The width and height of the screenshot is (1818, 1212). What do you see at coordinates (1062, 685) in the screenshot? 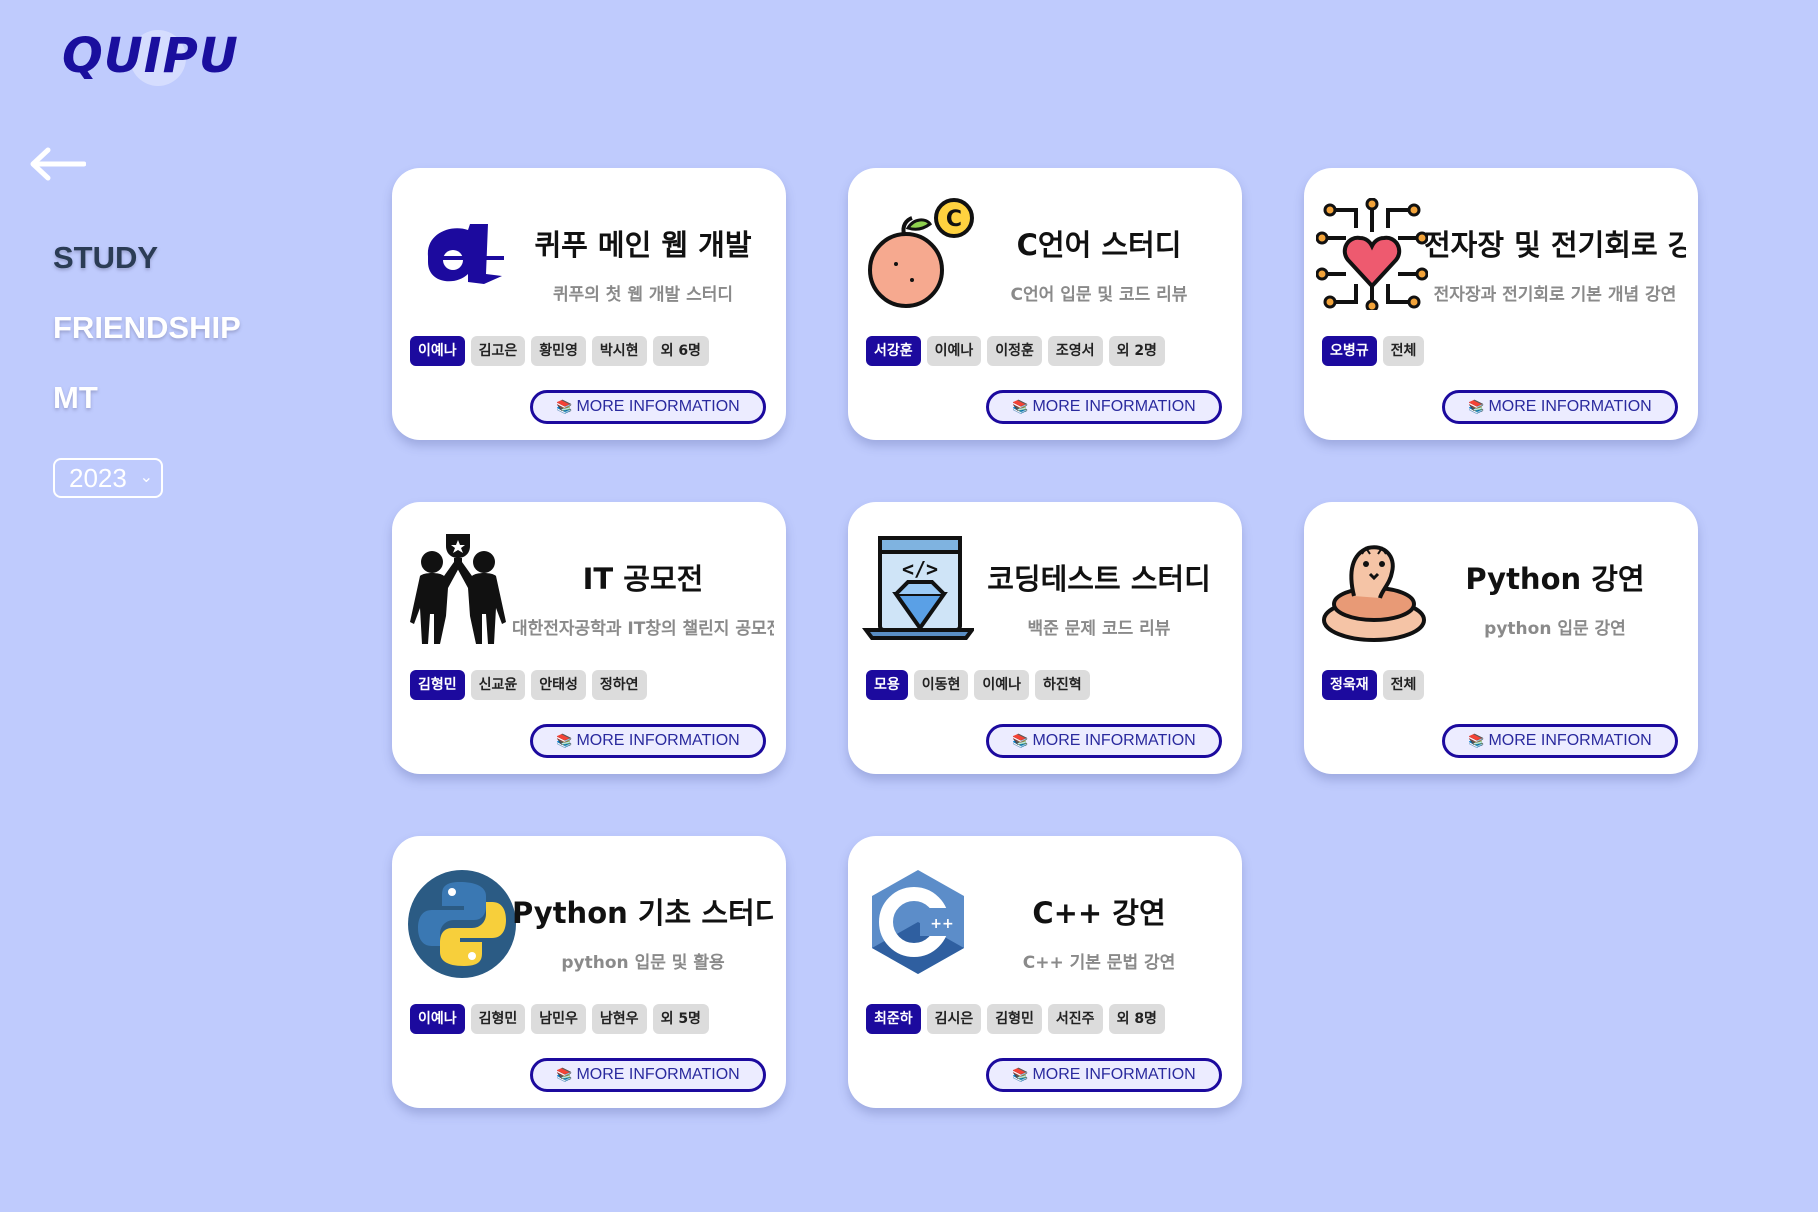
I see `member-tag: 하진혁` at bounding box center [1062, 685].